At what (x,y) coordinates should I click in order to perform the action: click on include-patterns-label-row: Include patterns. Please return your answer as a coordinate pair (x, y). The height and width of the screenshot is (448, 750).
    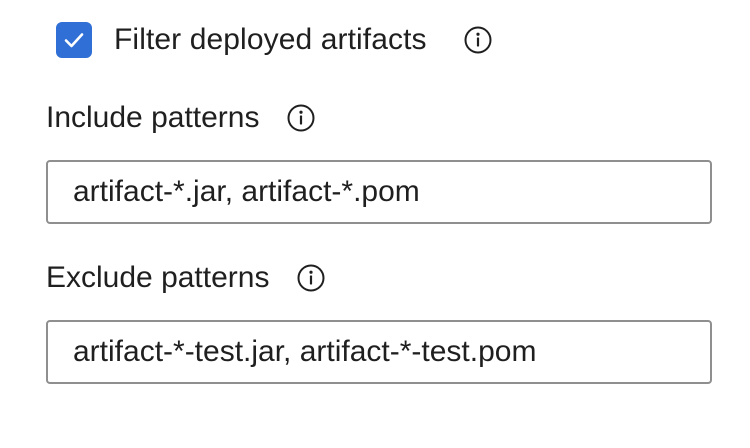
    Looking at the image, I should click on (181, 118).